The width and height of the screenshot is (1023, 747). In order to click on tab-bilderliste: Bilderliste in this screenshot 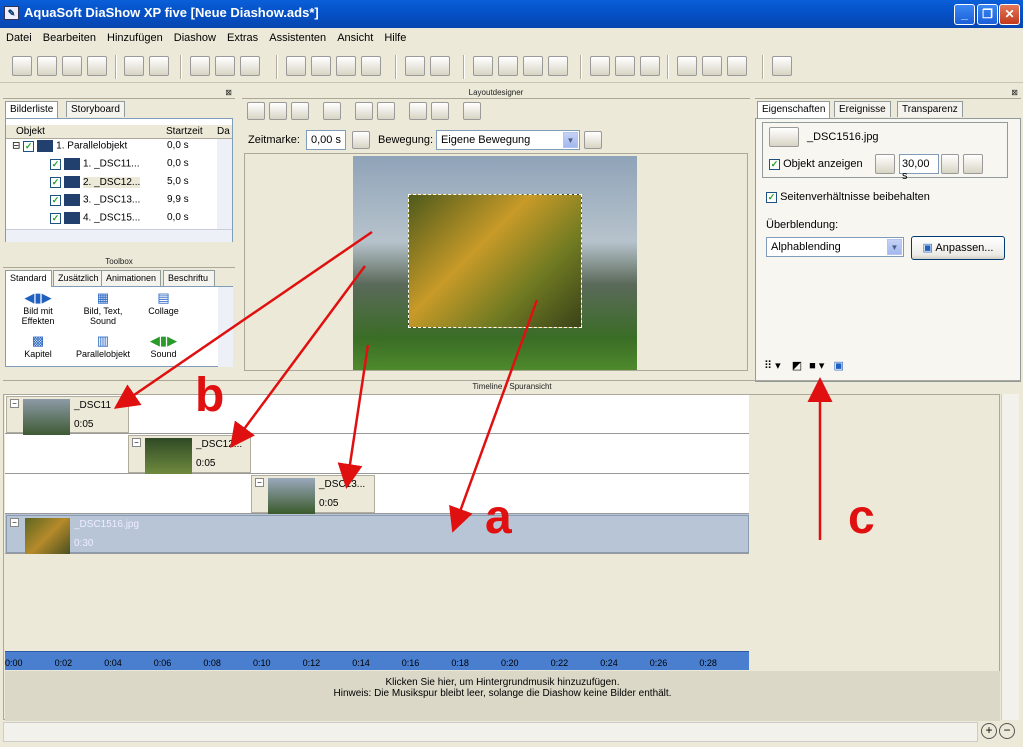, I will do `click(32, 109)`.